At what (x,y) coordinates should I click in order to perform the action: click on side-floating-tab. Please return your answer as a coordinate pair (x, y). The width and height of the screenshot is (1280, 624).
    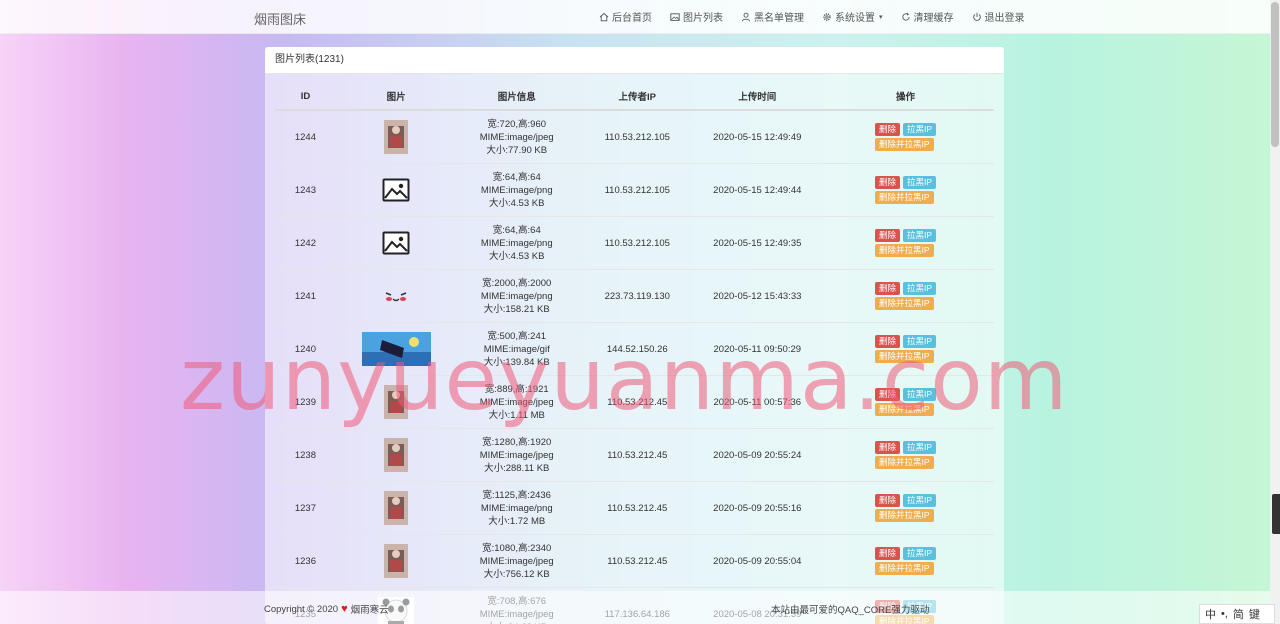
    Looking at the image, I should click on (1276, 514).